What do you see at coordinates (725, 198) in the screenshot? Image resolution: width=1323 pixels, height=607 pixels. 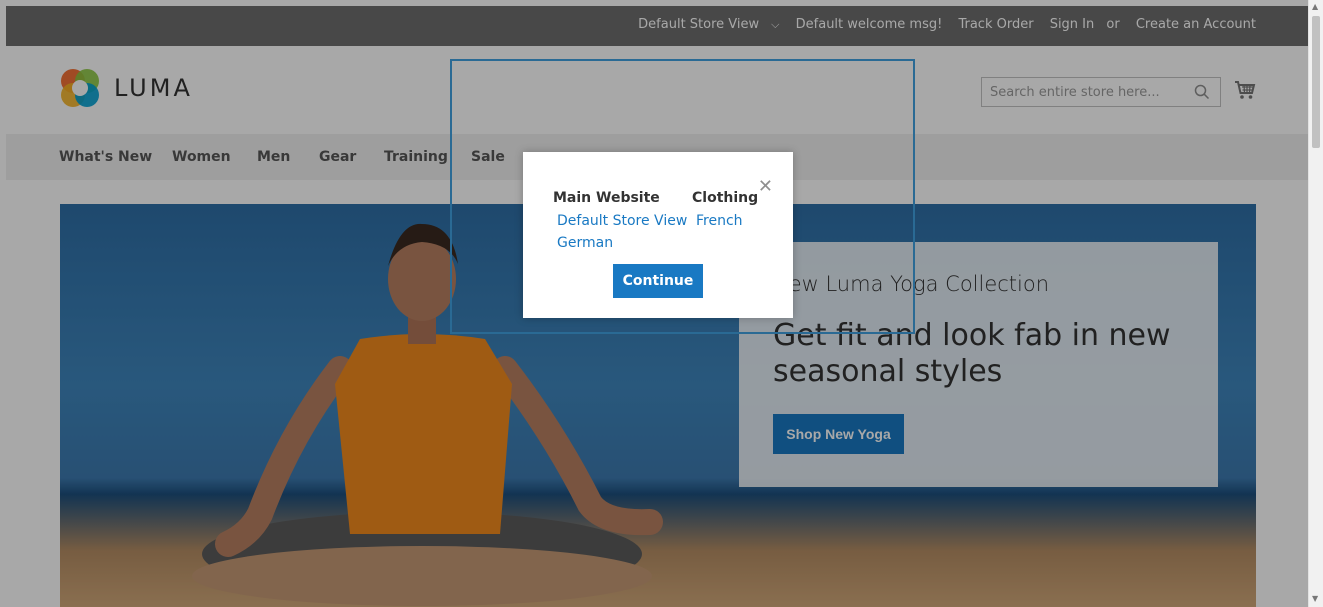 I see `clothing-heading: Clothing` at bounding box center [725, 198].